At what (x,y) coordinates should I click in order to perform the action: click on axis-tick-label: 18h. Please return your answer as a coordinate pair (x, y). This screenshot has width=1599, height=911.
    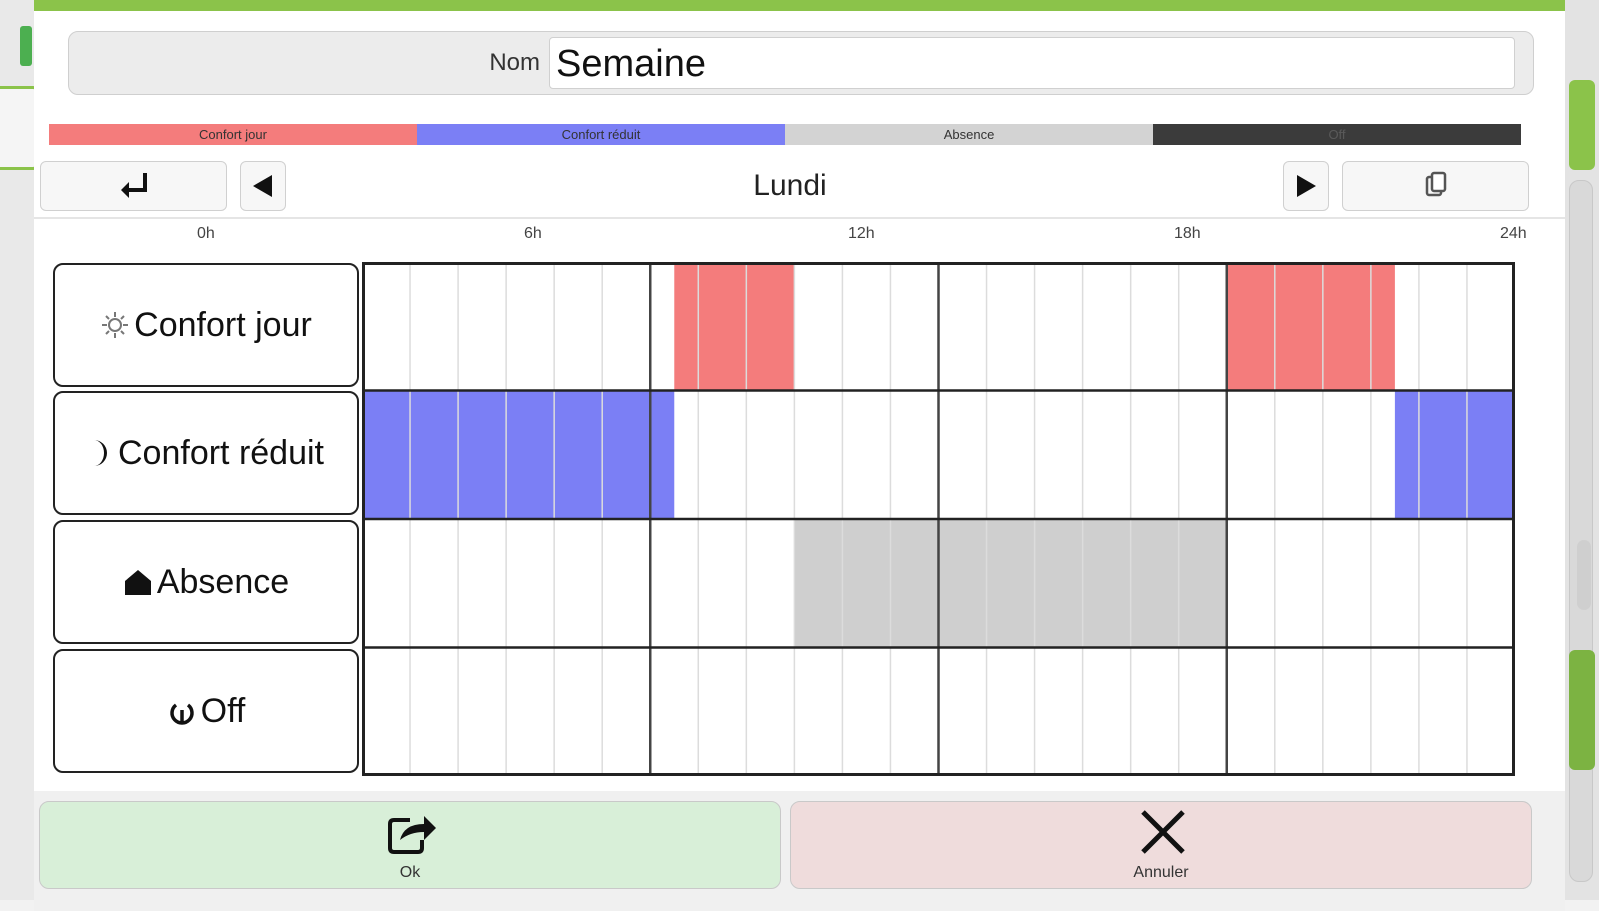
    Looking at the image, I should click on (1187, 233).